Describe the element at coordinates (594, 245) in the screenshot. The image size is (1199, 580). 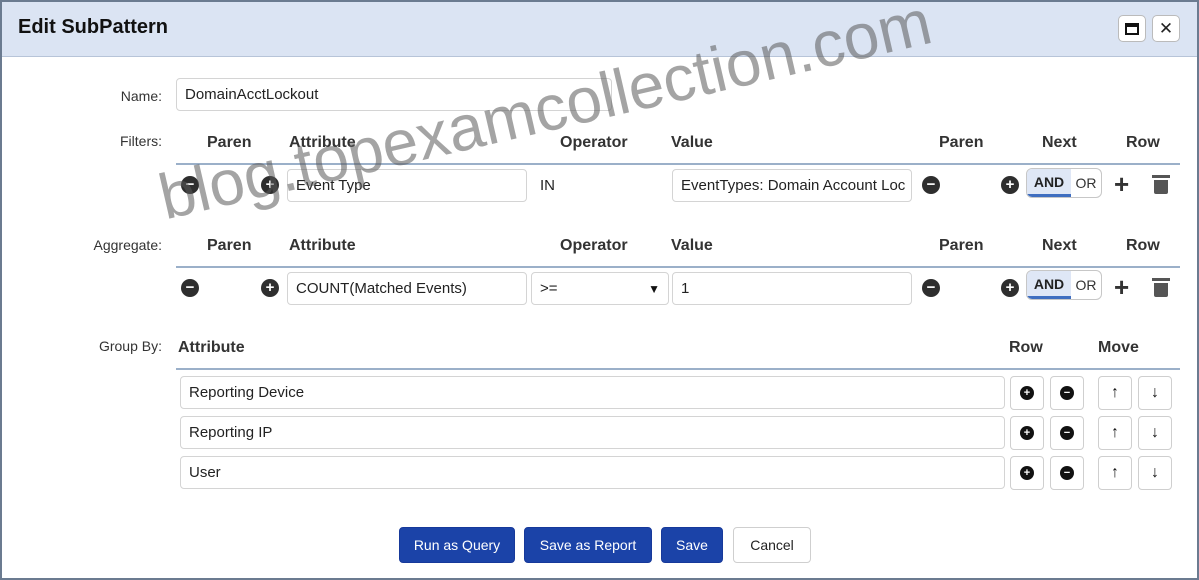
I see `aggregate-header-operator: Operator` at that location.